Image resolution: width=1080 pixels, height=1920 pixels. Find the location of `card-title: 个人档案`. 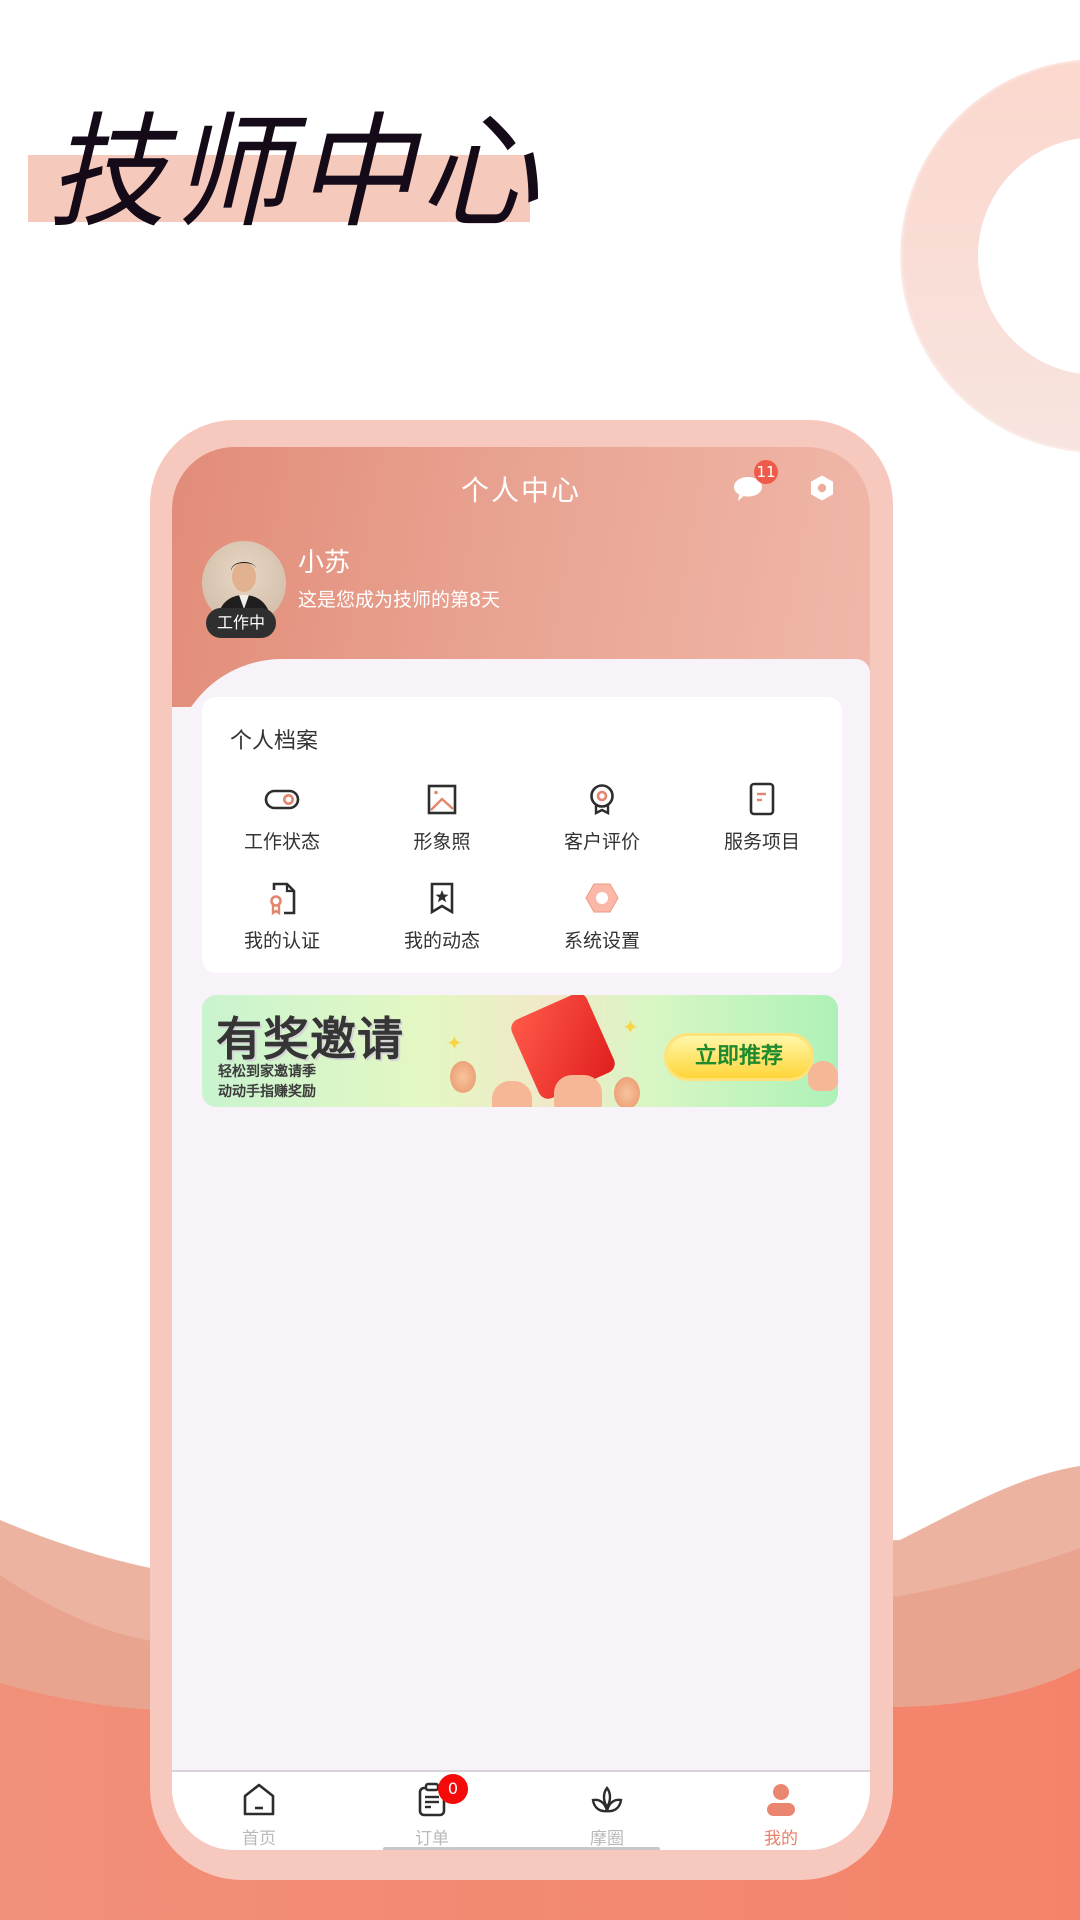

card-title: 个人档案 is located at coordinates (274, 741).